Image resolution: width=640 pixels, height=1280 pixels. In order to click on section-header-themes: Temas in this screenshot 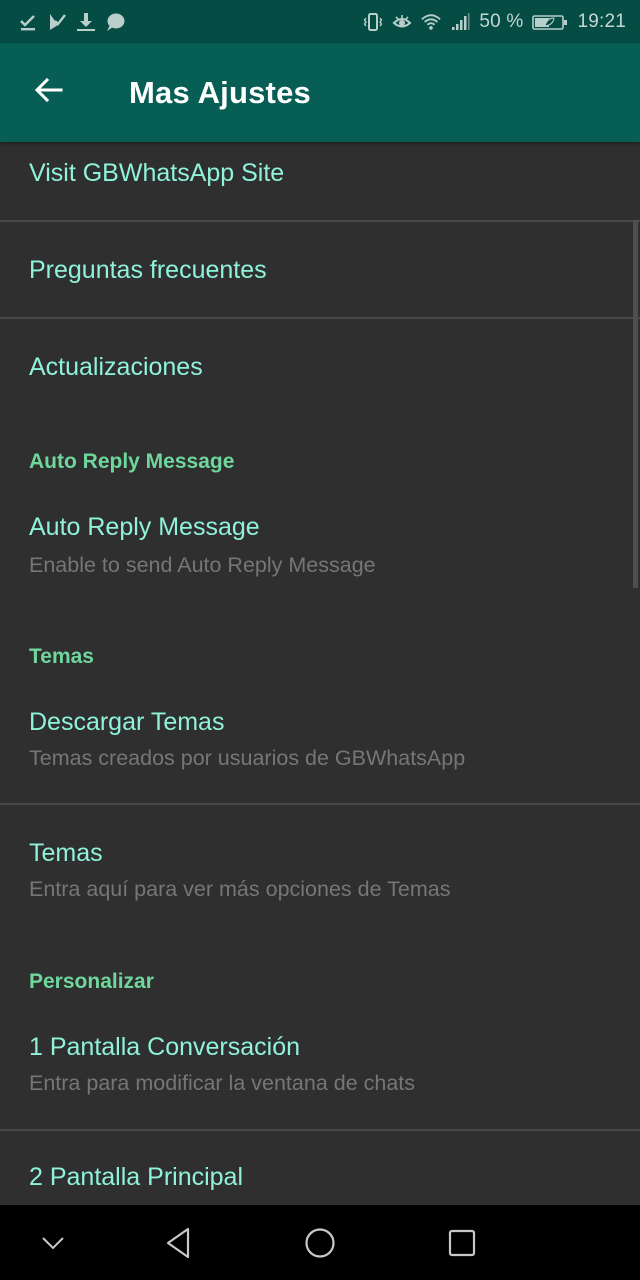, I will do `click(61, 656)`.